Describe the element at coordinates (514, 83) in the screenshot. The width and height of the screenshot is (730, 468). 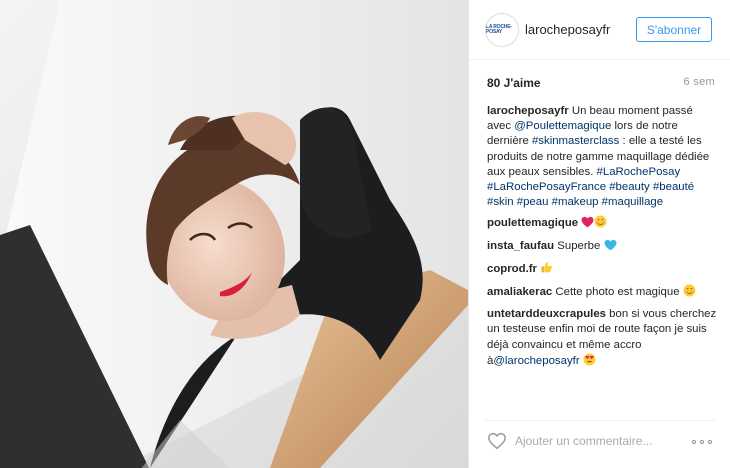
I see `likes-count: 80 J'aime` at that location.